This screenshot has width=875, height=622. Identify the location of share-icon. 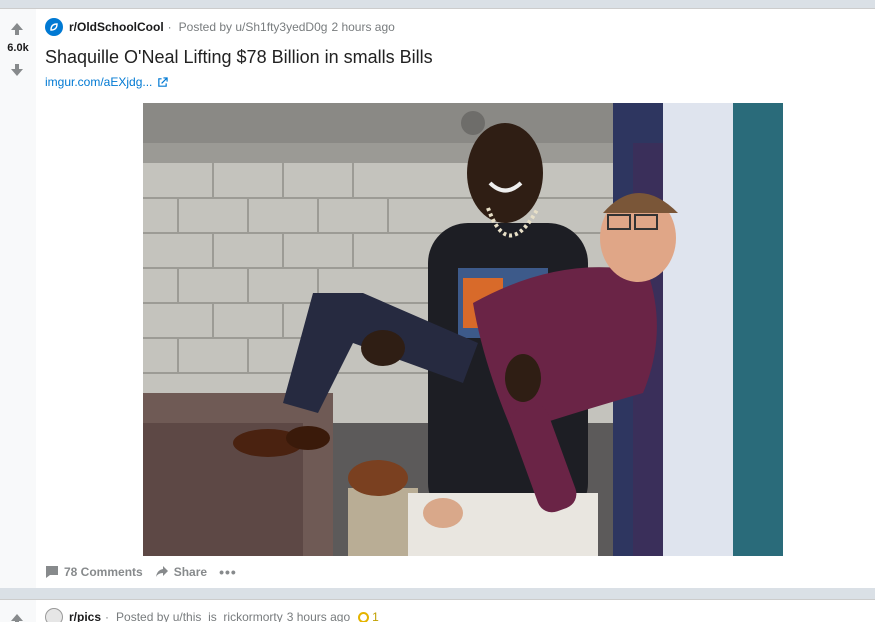
(161, 571).